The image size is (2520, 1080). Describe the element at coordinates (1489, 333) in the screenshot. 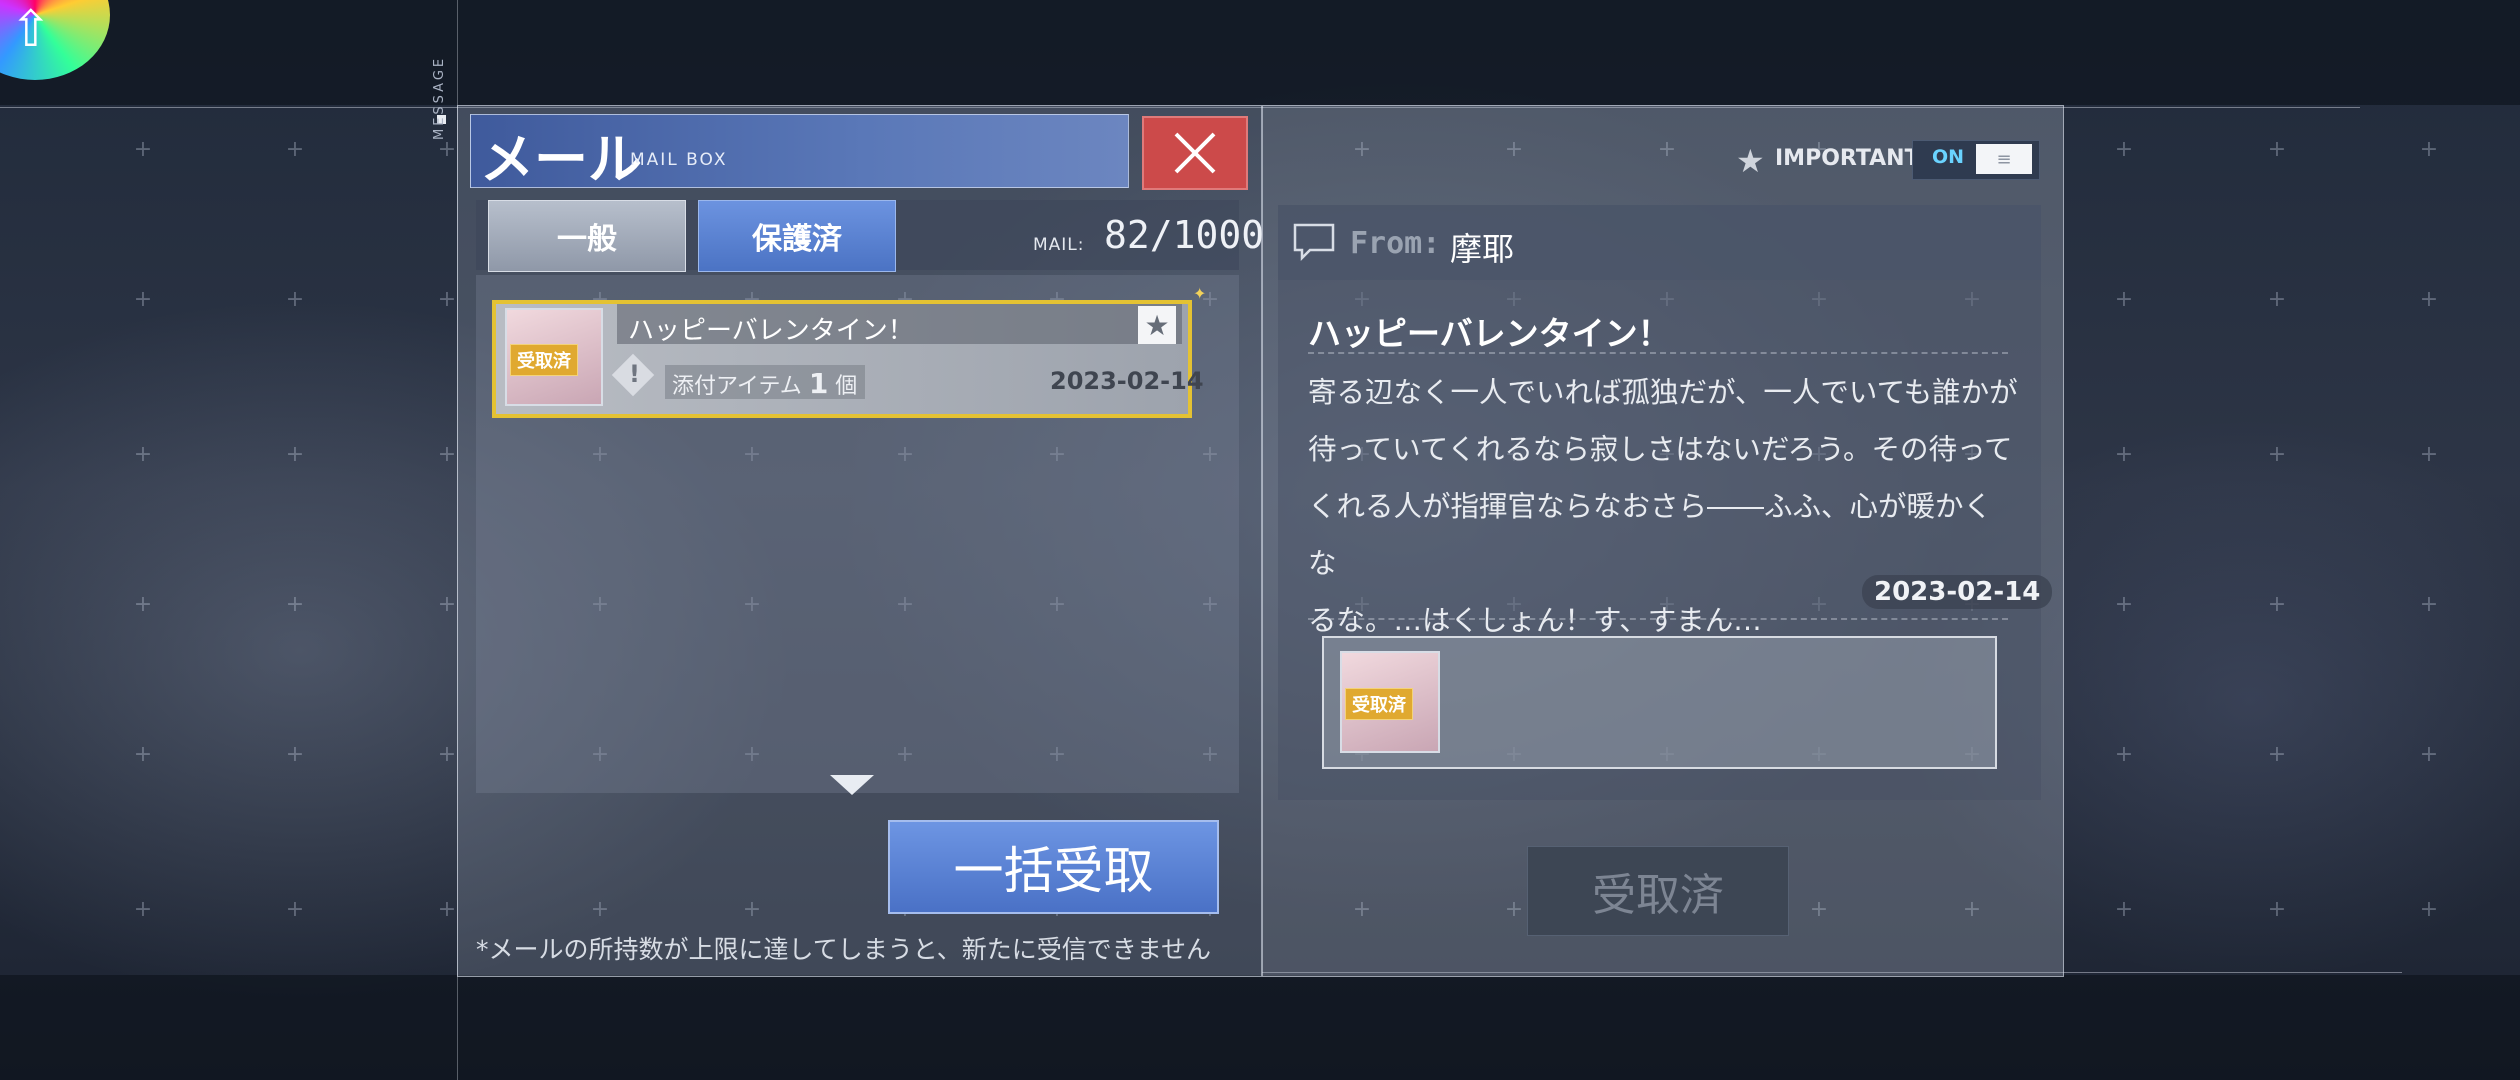

I see `message-subject: ハッピーバレンタイン！` at that location.